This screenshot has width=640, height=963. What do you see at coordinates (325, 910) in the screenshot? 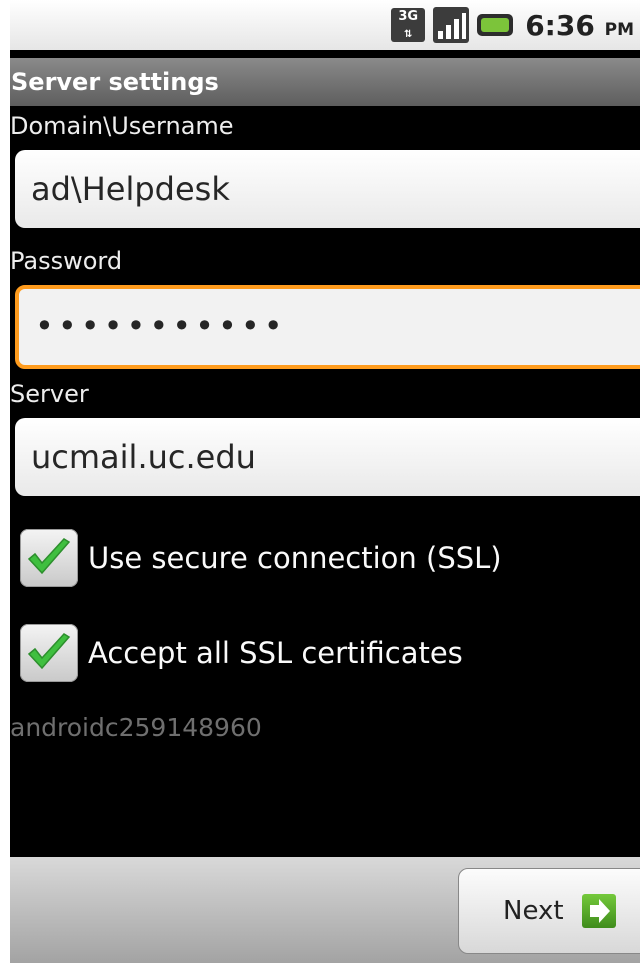
I see `bottom-action-bar: Next` at bounding box center [325, 910].